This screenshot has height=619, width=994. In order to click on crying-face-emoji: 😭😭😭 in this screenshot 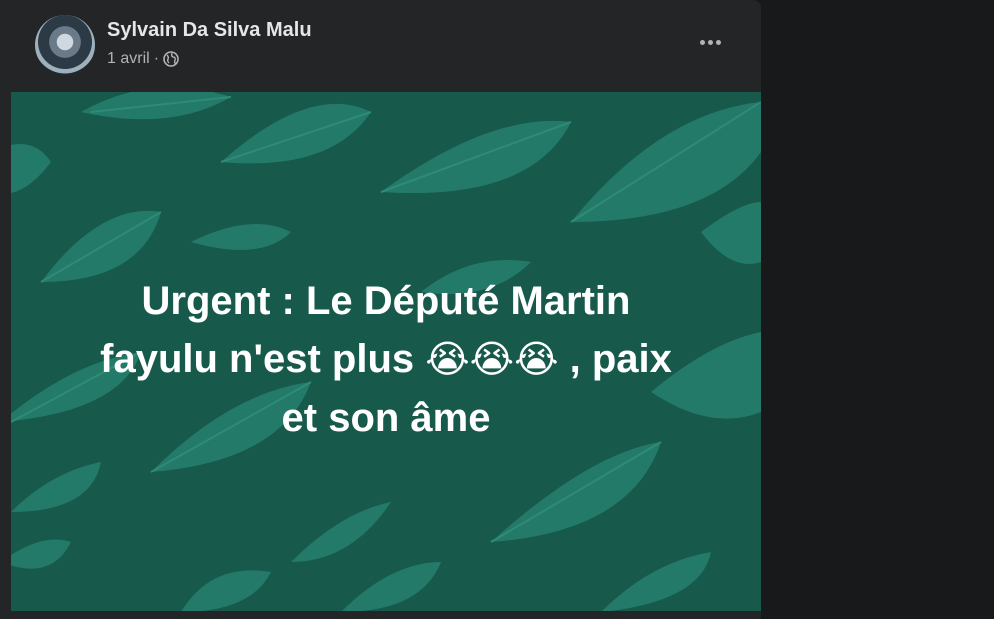, I will do `click(492, 360)`.